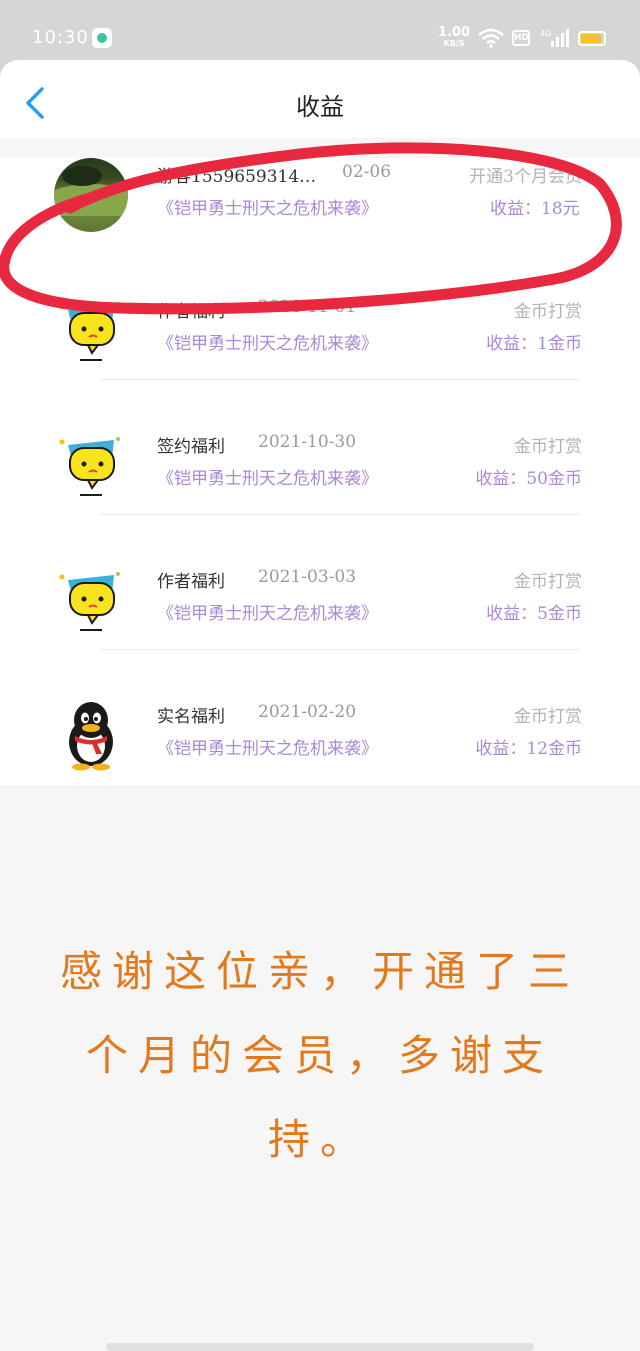  I want to click on hd-icon: HD, so click(521, 38).